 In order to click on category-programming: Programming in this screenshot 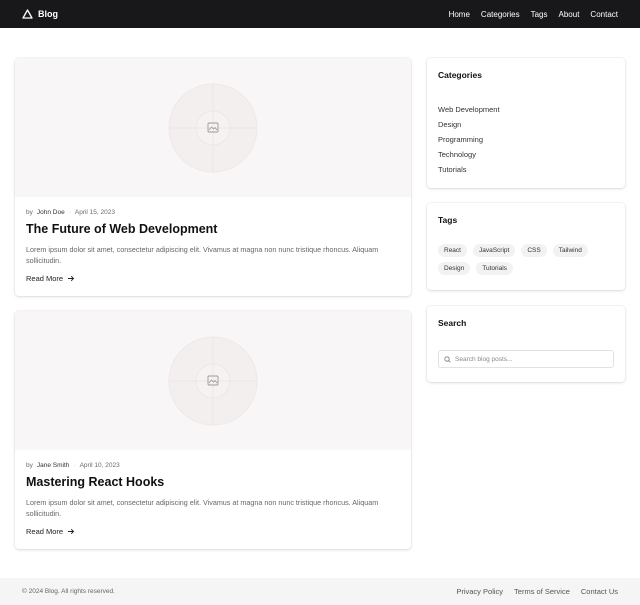, I will do `click(526, 139)`.